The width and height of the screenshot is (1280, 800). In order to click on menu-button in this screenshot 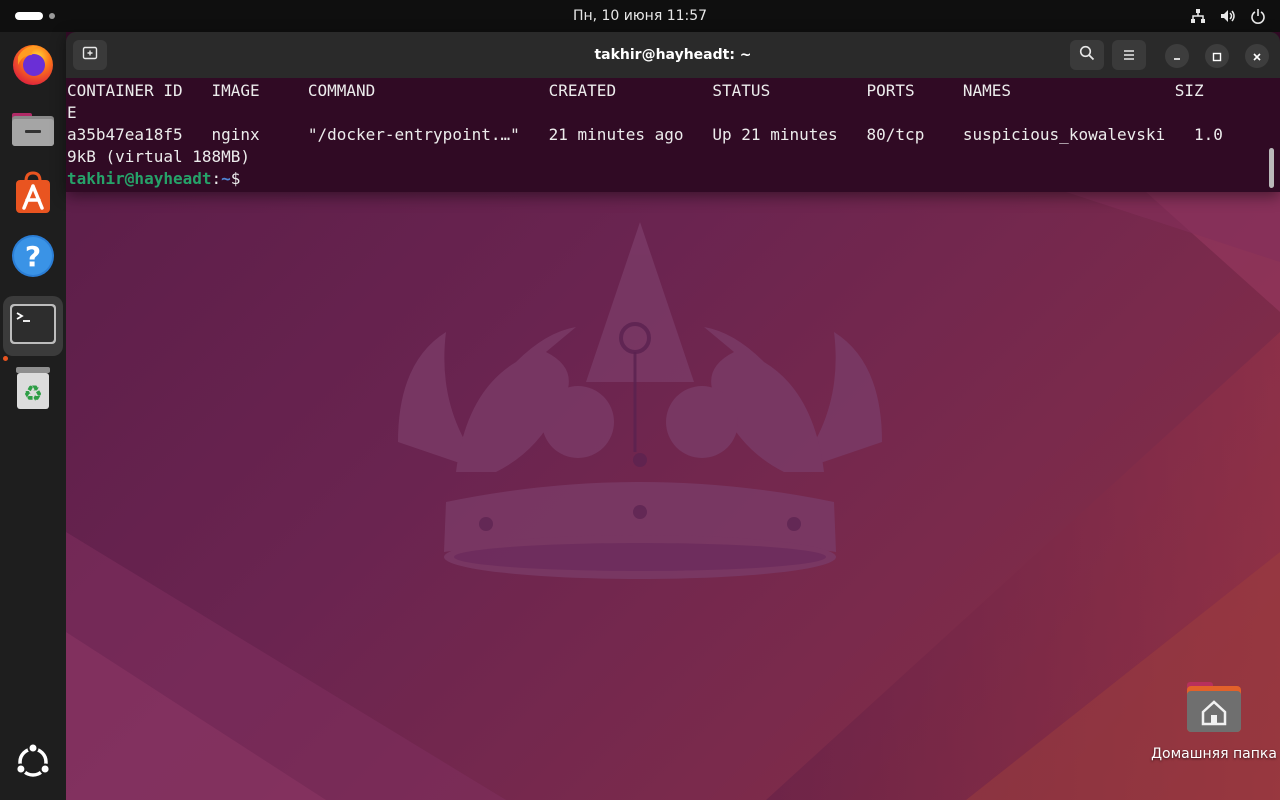, I will do `click(1129, 55)`.